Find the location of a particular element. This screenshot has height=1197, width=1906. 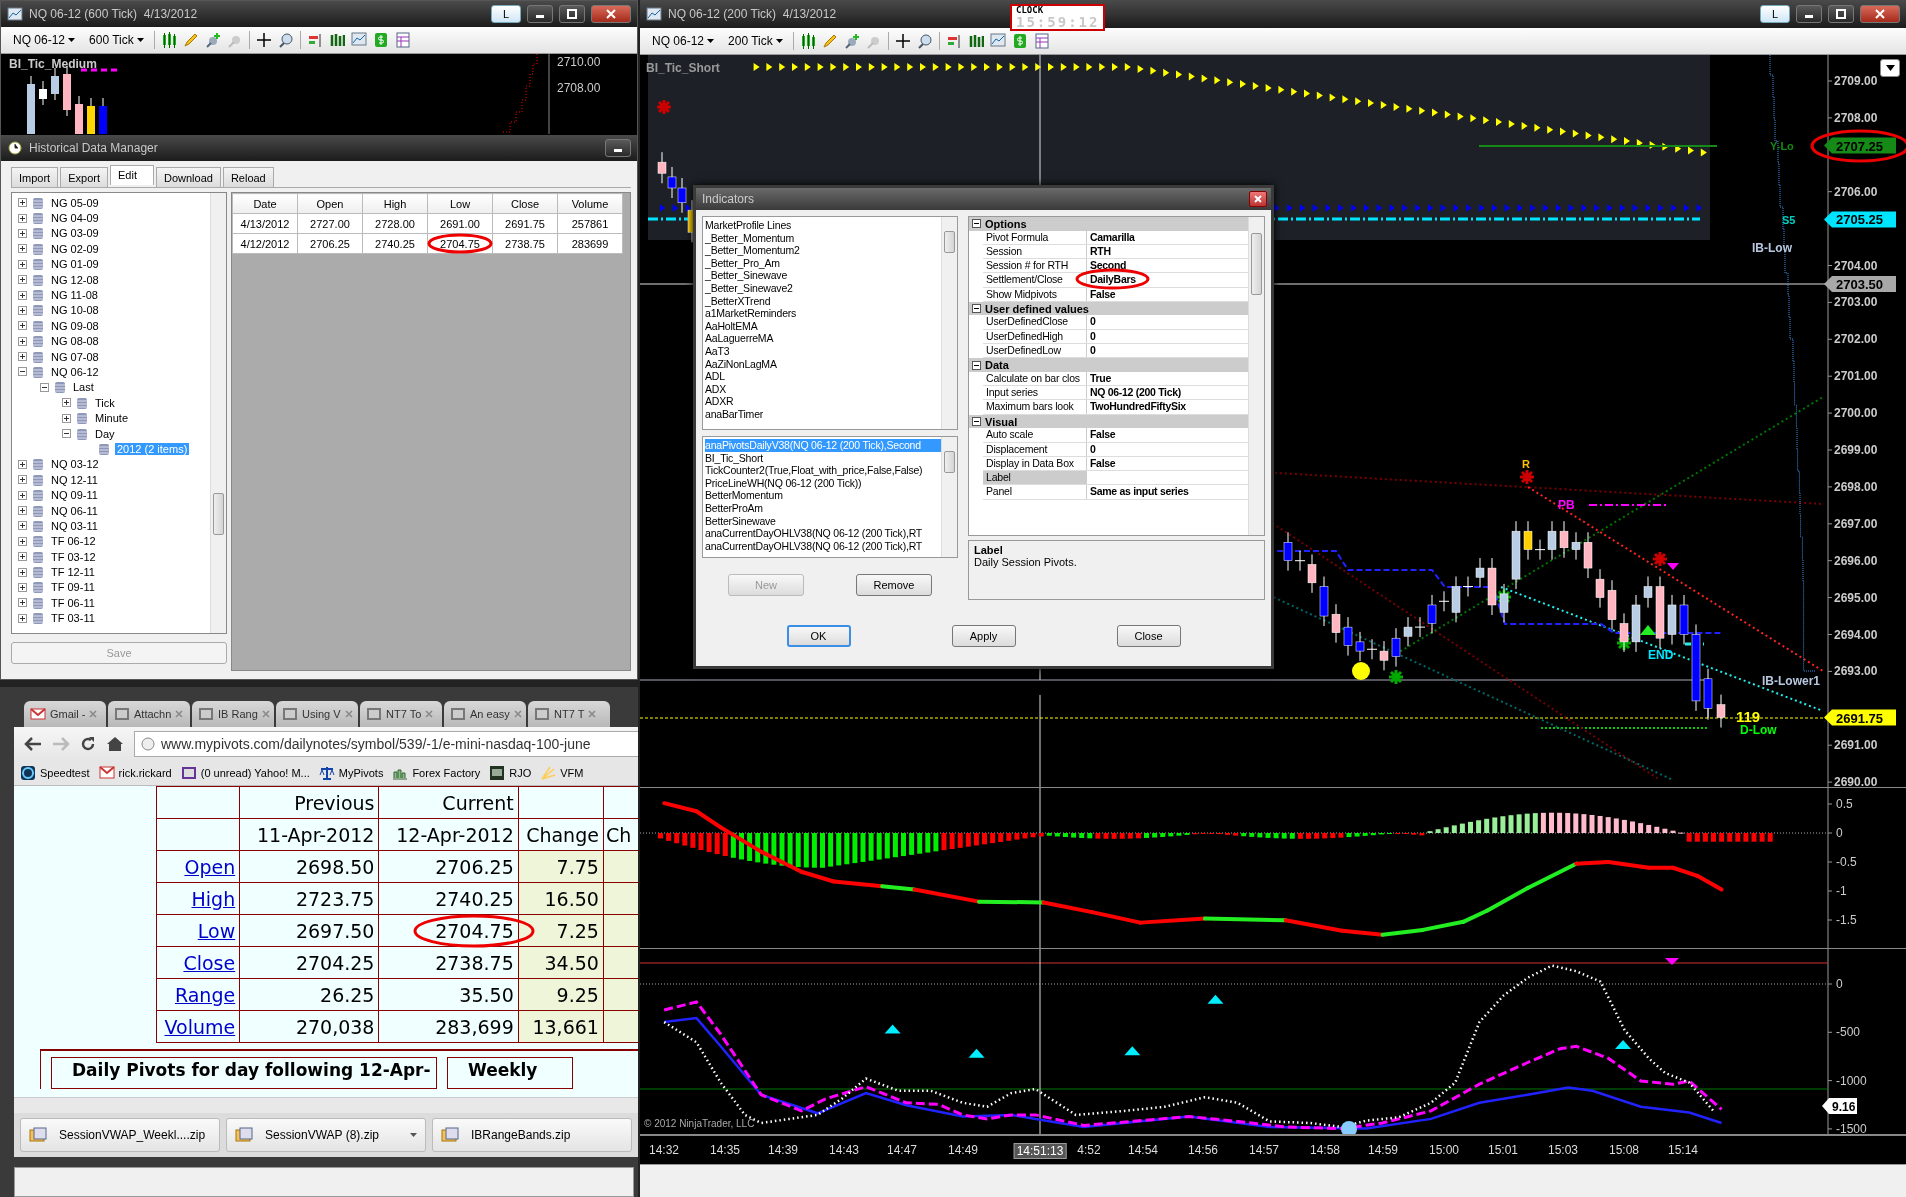

list-item: ADXR is located at coordinates (823, 401).